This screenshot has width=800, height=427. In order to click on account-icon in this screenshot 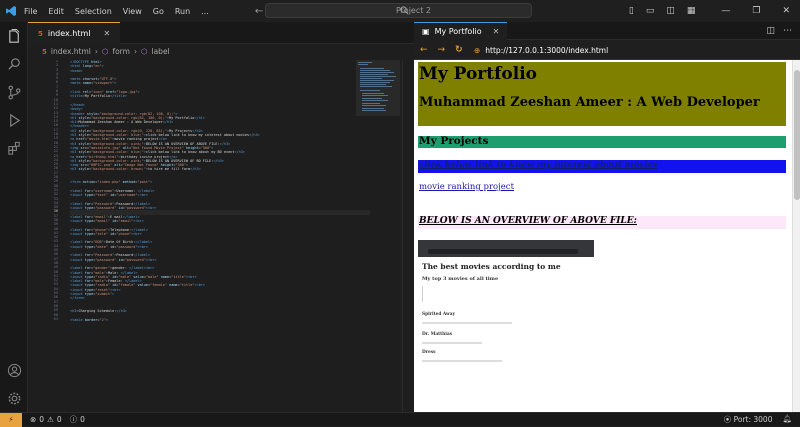, I will do `click(14, 370)`.